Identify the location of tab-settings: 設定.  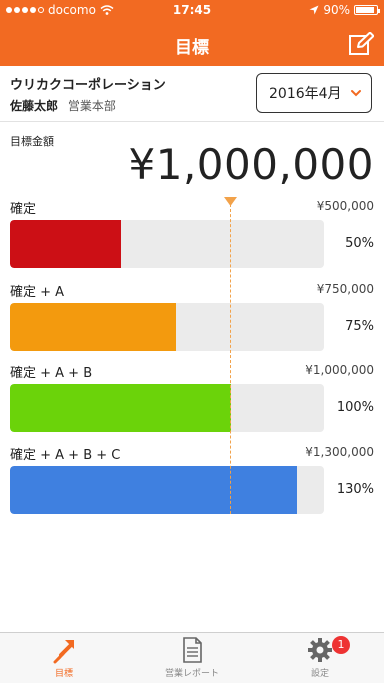
(320, 658).